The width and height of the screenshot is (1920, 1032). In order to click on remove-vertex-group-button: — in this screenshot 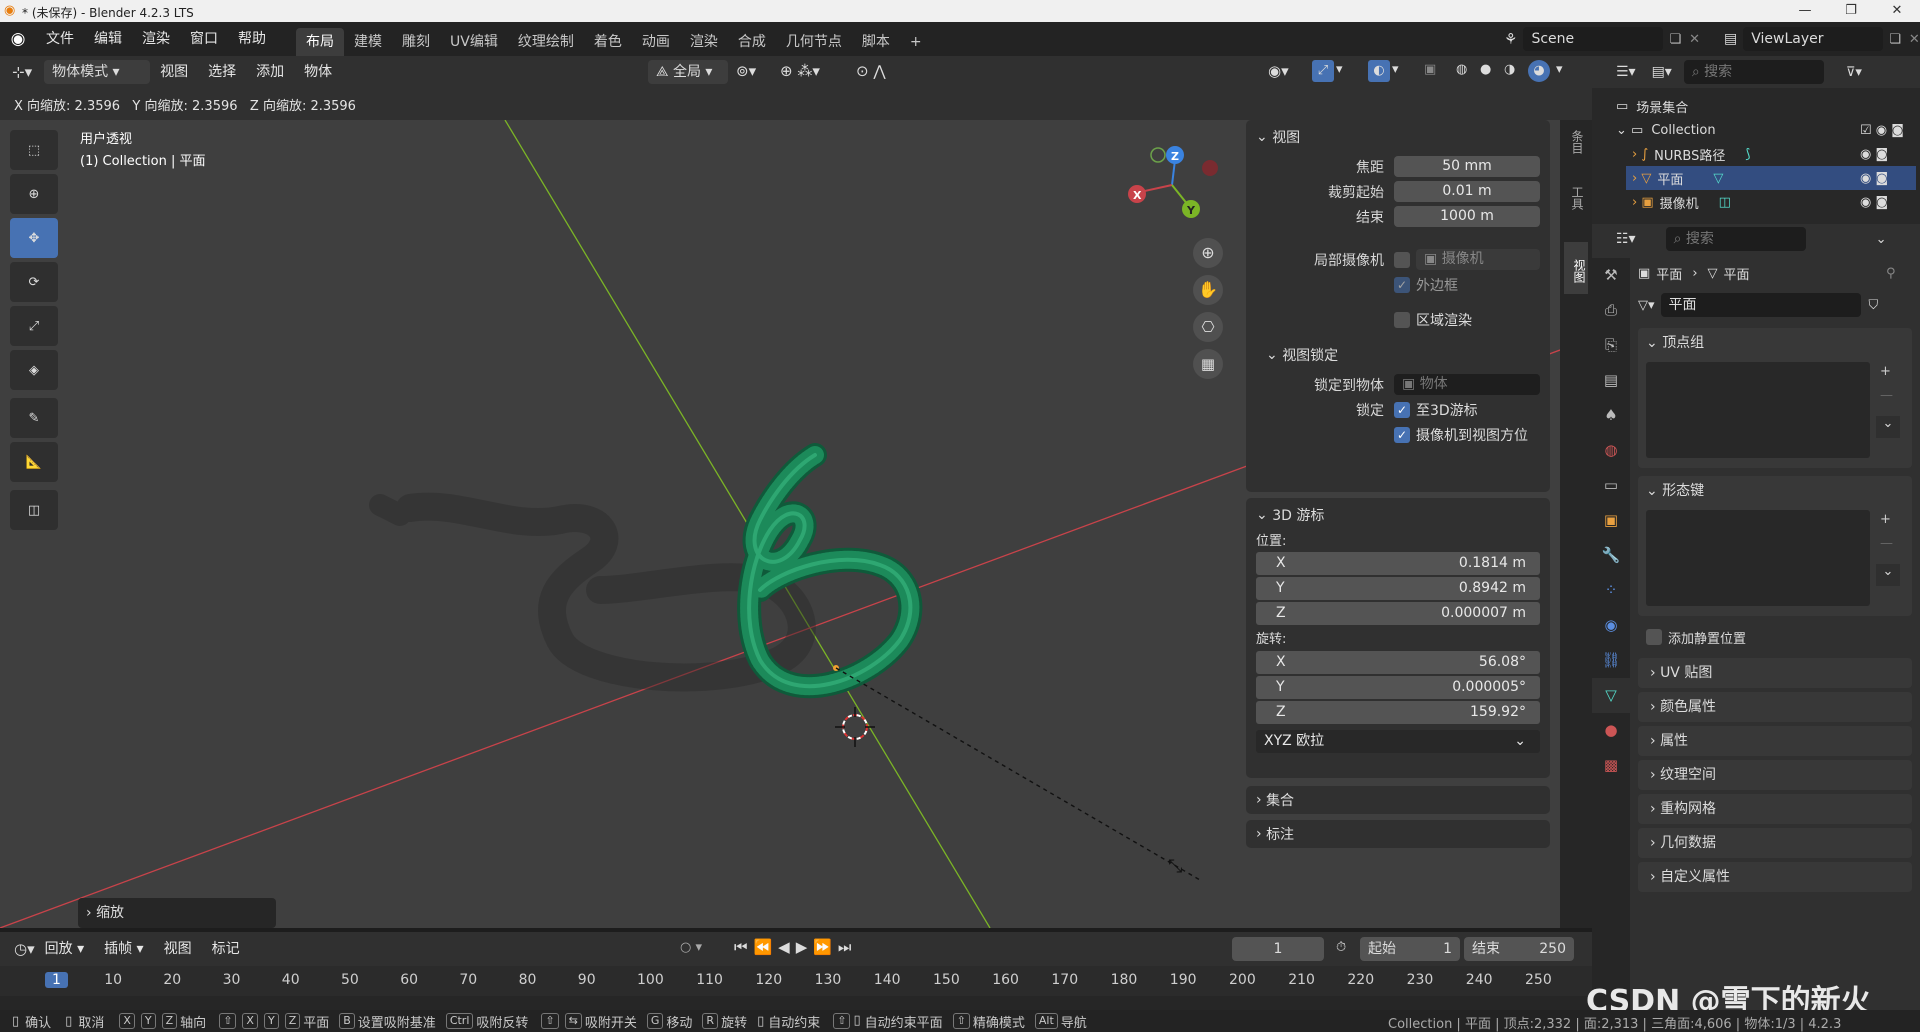, I will do `click(1886, 395)`.